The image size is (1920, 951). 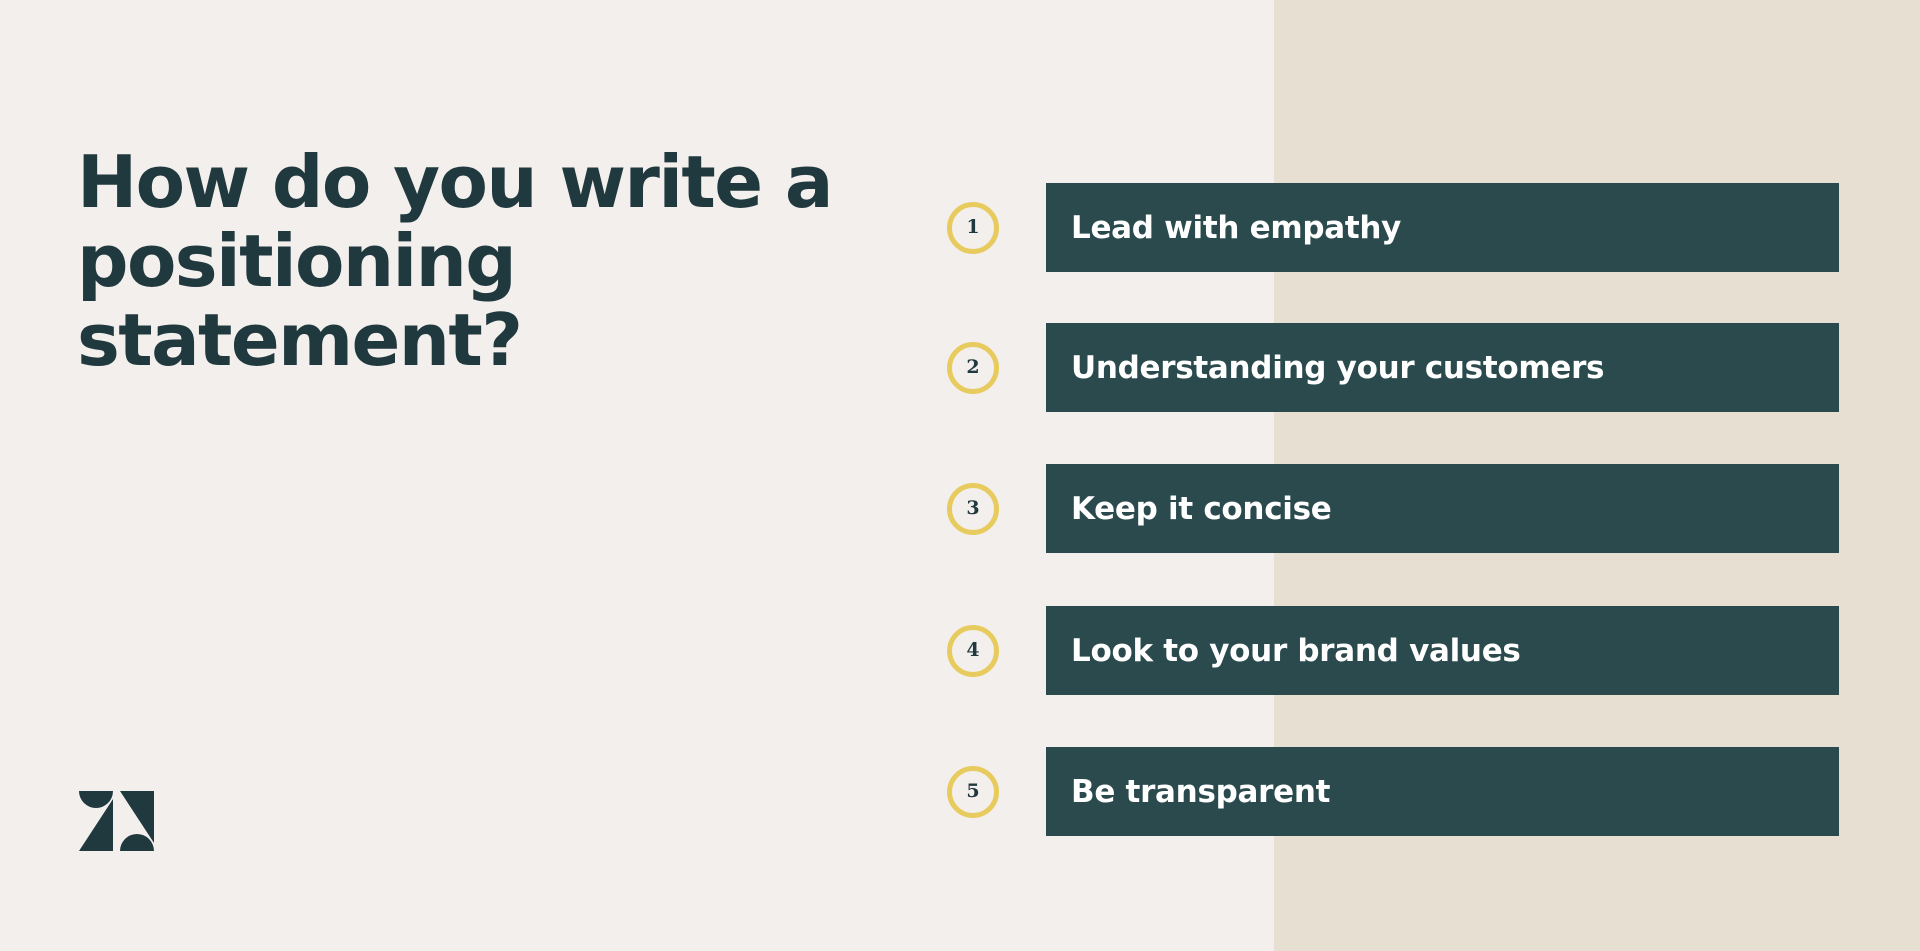 What do you see at coordinates (973, 650) in the screenshot?
I see `step-number-badge: 4` at bounding box center [973, 650].